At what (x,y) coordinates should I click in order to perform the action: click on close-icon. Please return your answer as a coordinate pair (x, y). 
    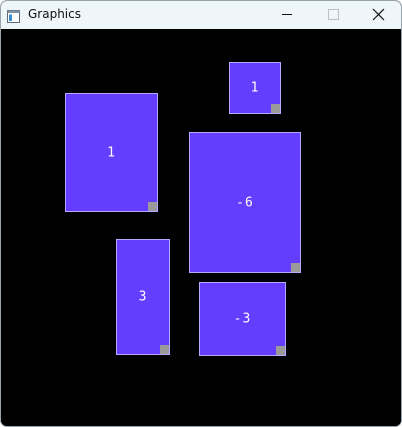
    Looking at the image, I should click on (378, 14).